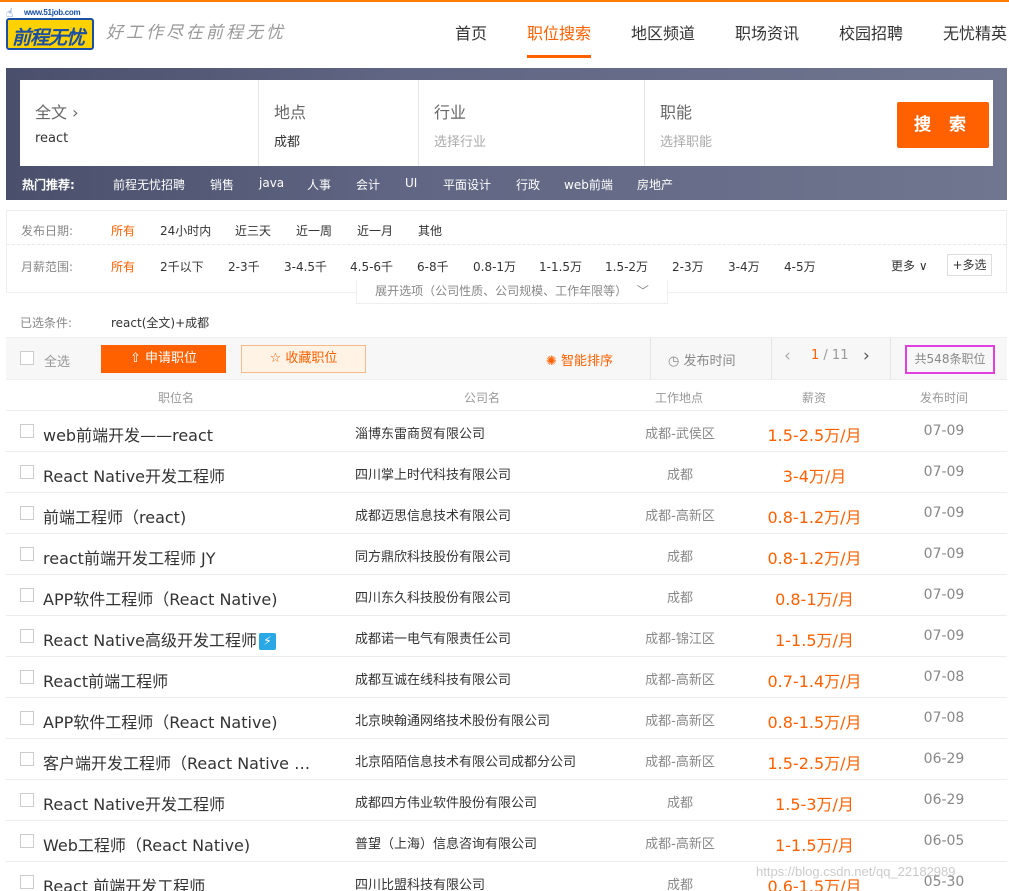  What do you see at coordinates (128, 434) in the screenshot?
I see `job-title-link: web前端开发——react` at bounding box center [128, 434].